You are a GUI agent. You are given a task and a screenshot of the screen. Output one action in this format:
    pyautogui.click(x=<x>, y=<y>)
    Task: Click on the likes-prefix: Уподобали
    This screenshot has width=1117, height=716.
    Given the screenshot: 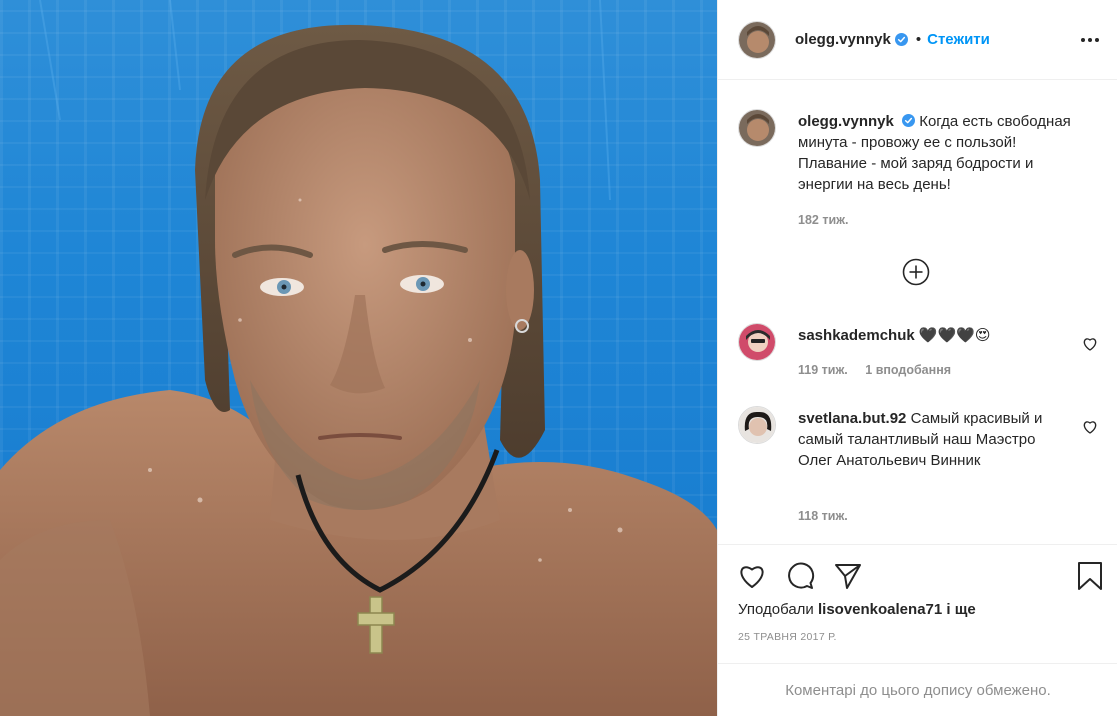 What is the action you would take?
    pyautogui.click(x=776, y=609)
    